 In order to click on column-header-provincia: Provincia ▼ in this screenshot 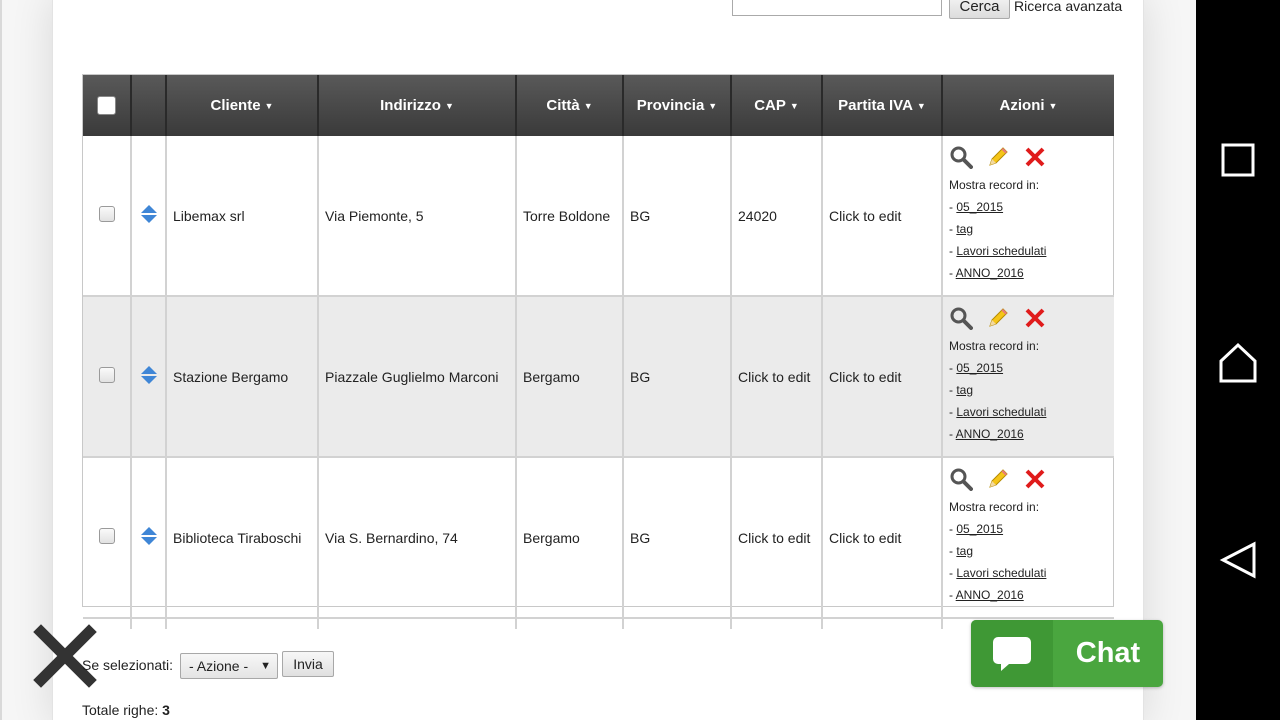, I will do `click(677, 105)`.